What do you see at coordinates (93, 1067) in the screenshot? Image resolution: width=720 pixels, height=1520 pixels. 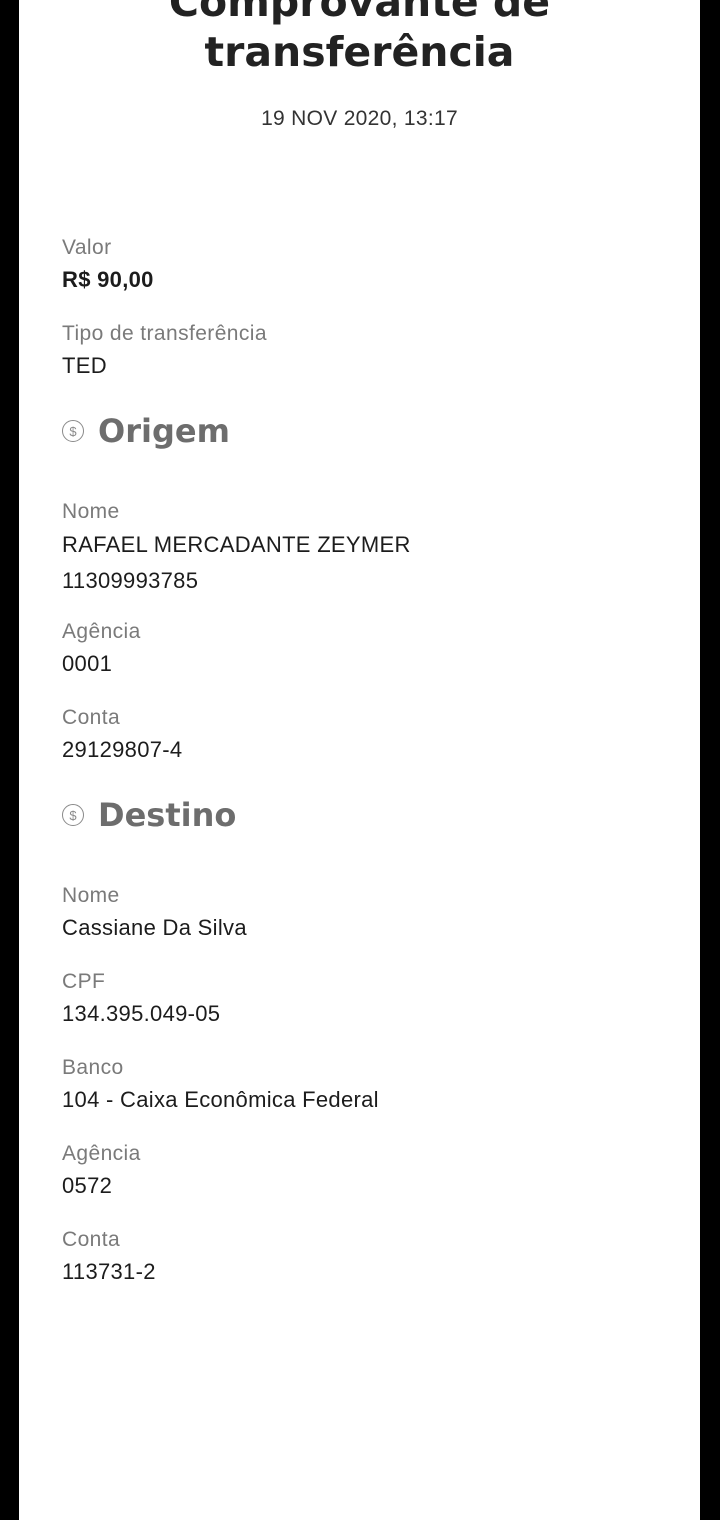 I see `destino-banco-label: Banco` at bounding box center [93, 1067].